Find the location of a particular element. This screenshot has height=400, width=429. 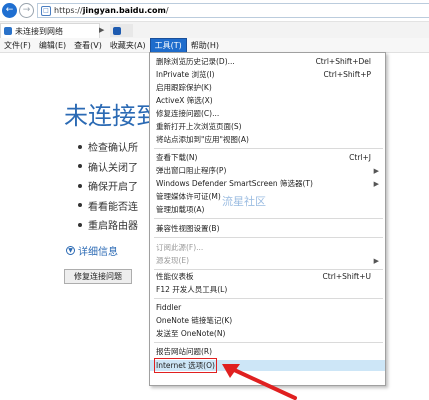

address-bar: □ https://jingyan.baidu.com/ is located at coordinates (233, 10).